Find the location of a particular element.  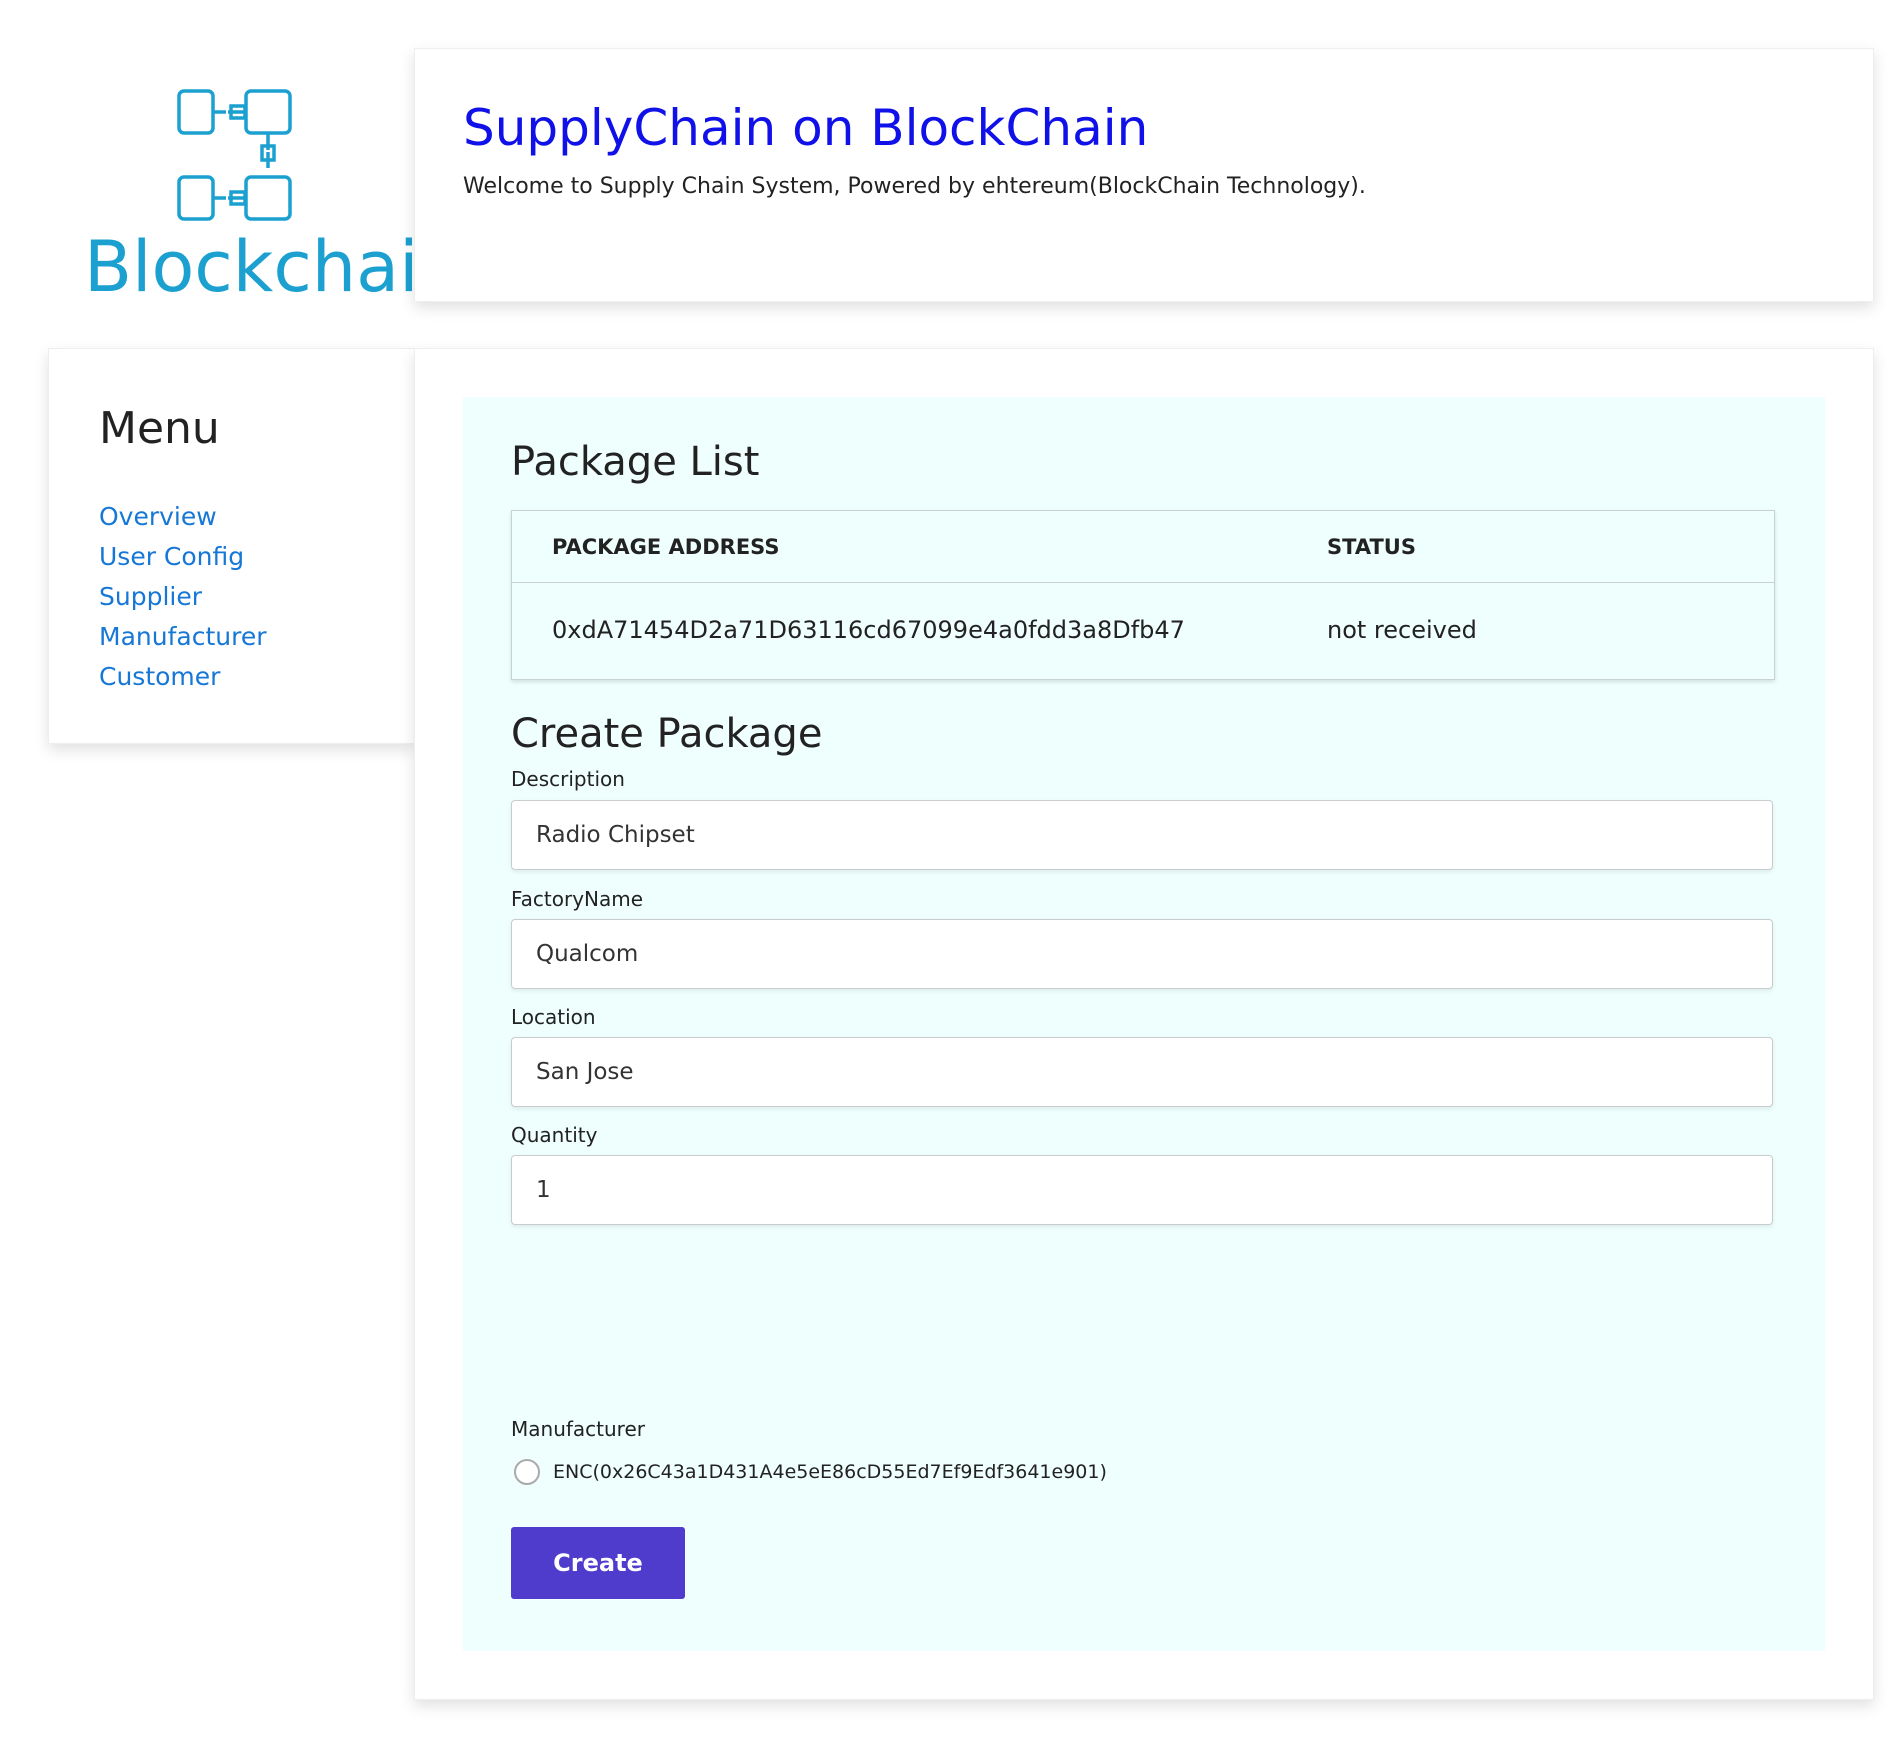

menu-item-supplier: Supplier is located at coordinates (150, 596).